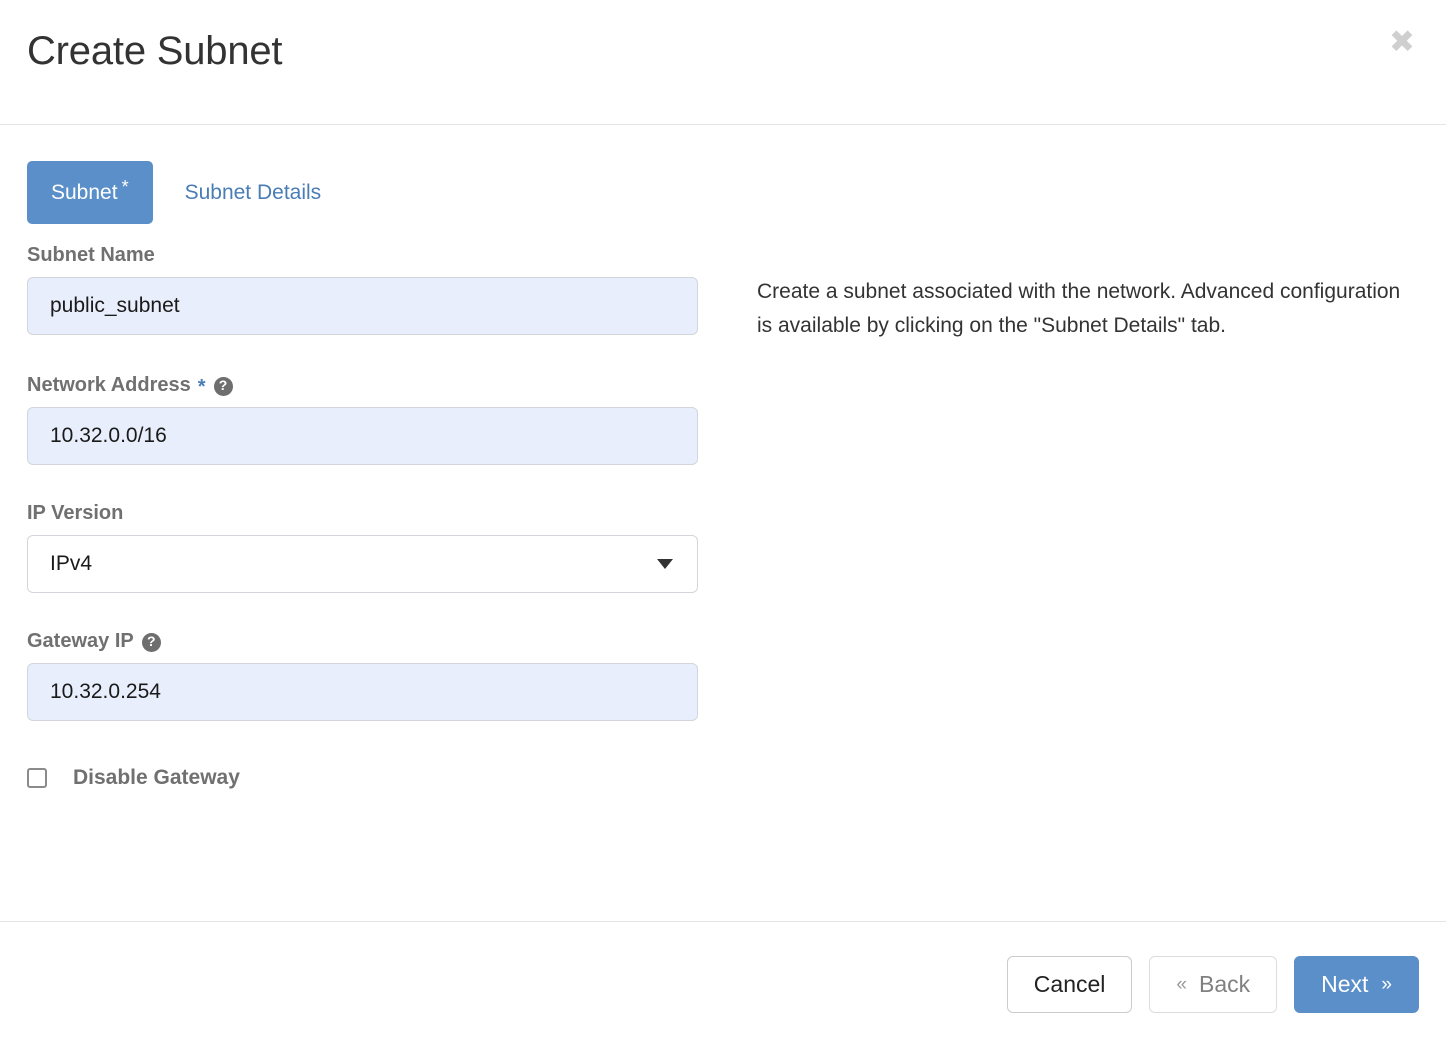  Describe the element at coordinates (1345, 984) in the screenshot. I see `next-button-label: Next` at that location.